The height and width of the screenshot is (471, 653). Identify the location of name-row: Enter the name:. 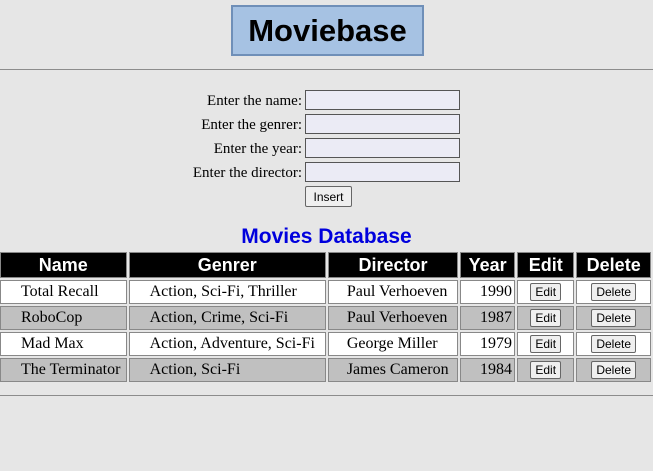
(326, 101).